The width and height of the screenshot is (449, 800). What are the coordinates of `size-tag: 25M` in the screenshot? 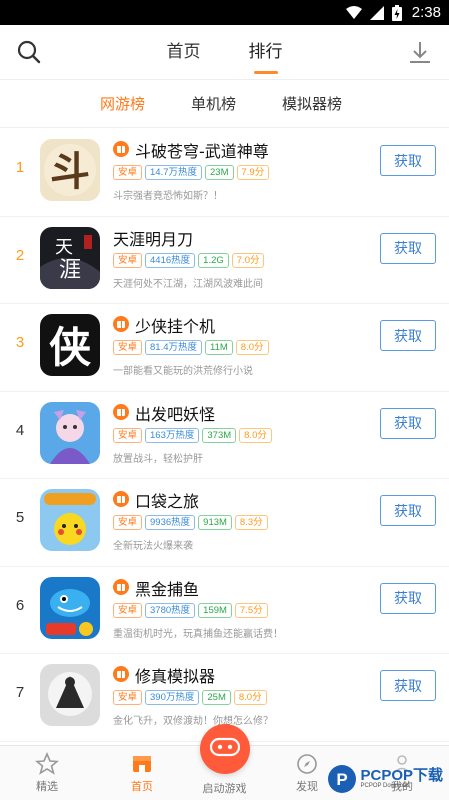 It's located at (216, 697).